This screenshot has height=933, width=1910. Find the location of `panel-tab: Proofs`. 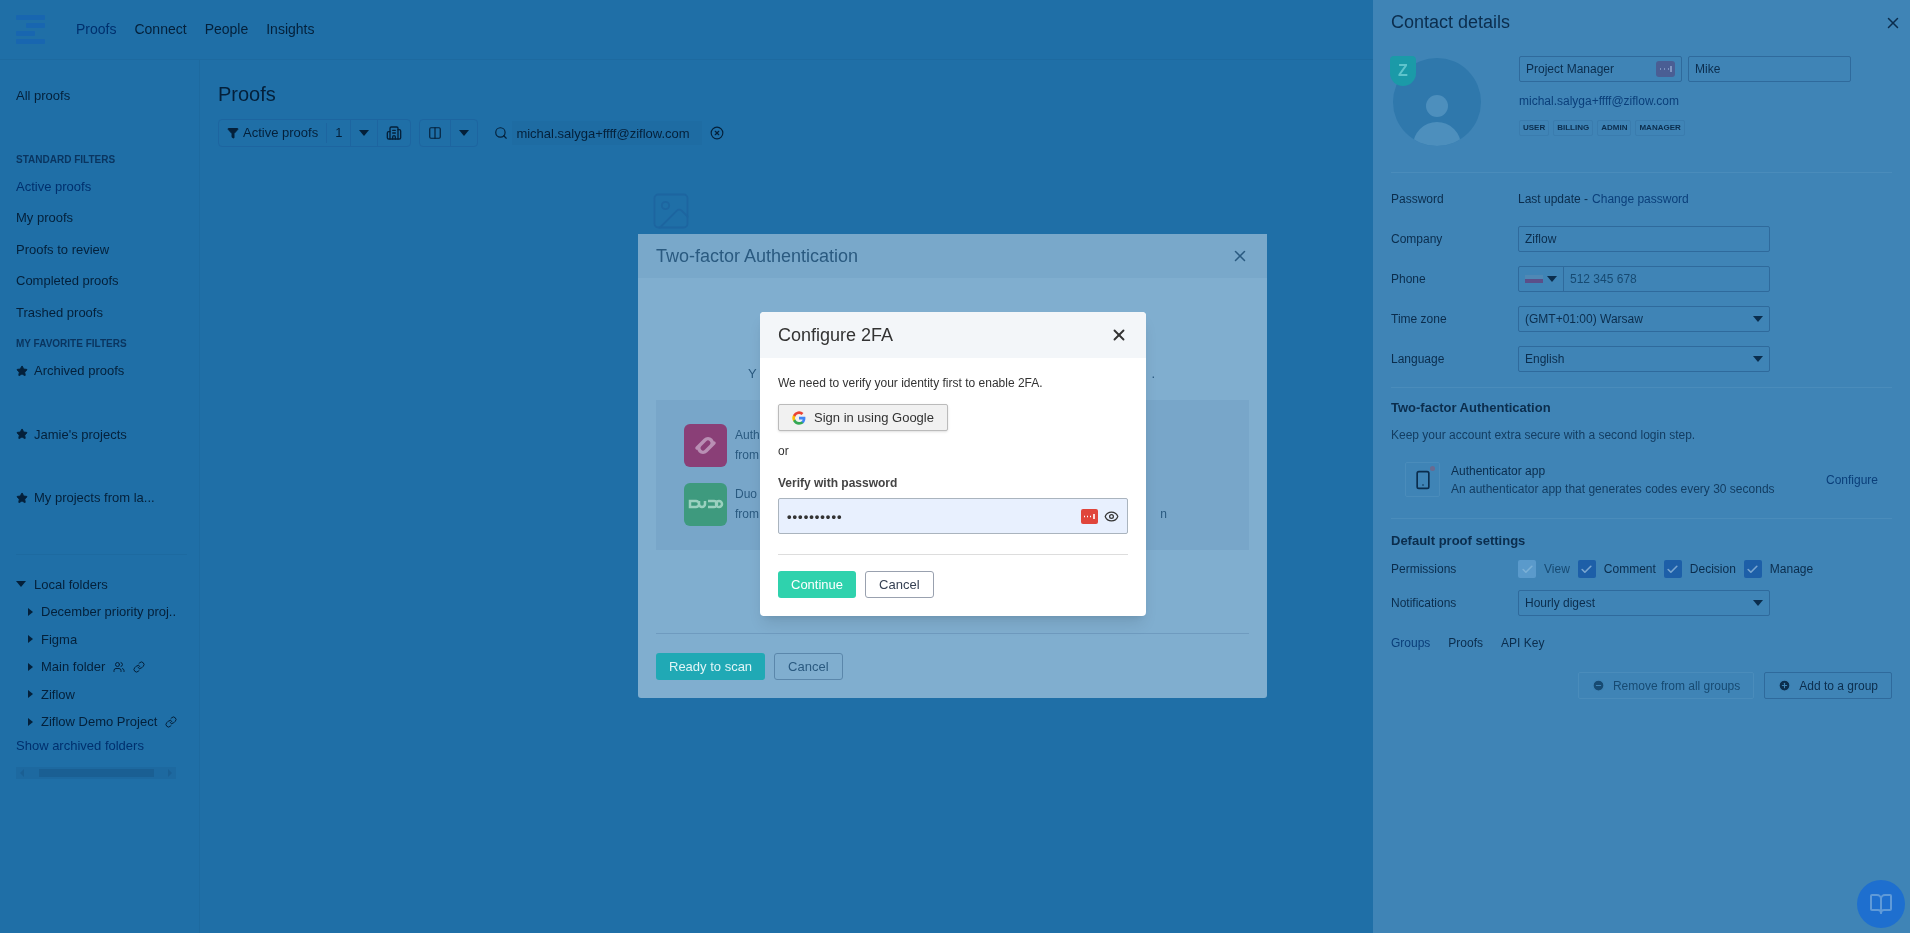

panel-tab: Proofs is located at coordinates (1466, 643).